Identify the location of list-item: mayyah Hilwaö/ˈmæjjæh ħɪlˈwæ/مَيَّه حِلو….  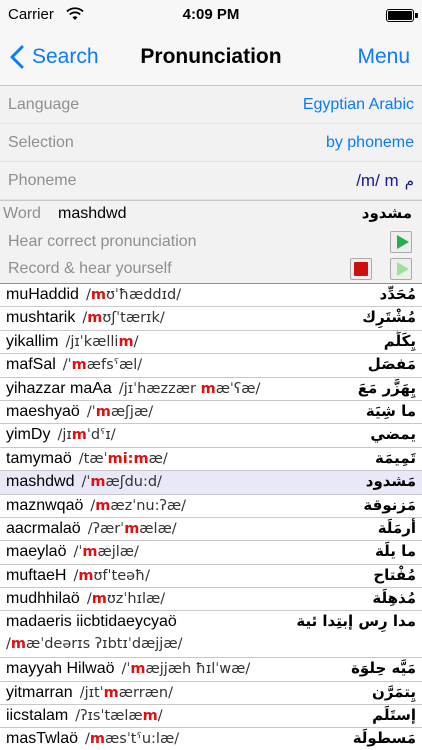
(211, 670).